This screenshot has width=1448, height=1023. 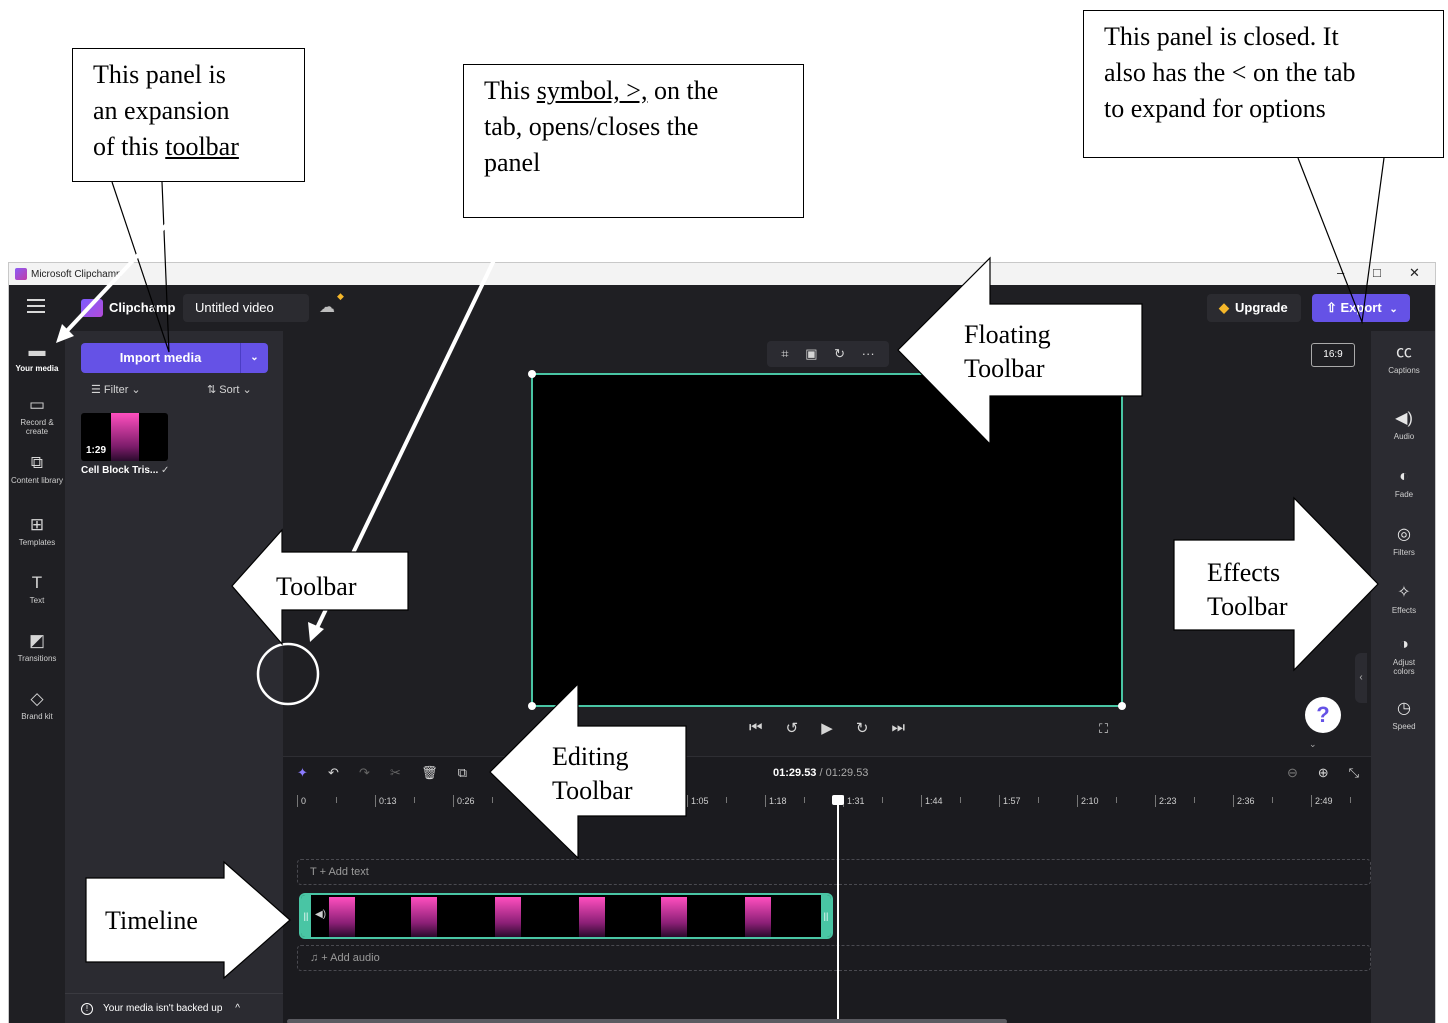 I want to click on right-item-filters: ◎ Filters, so click(x=1403, y=541).